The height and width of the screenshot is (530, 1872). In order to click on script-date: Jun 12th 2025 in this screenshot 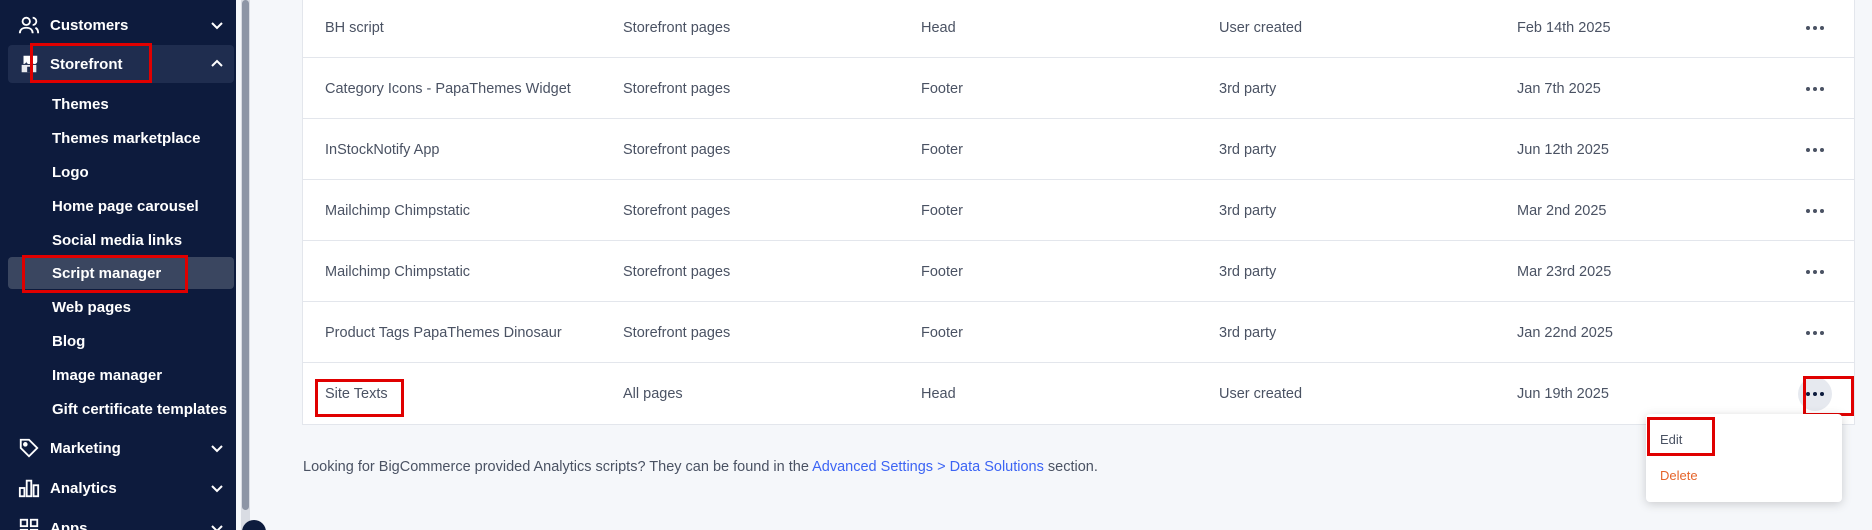, I will do `click(1563, 149)`.